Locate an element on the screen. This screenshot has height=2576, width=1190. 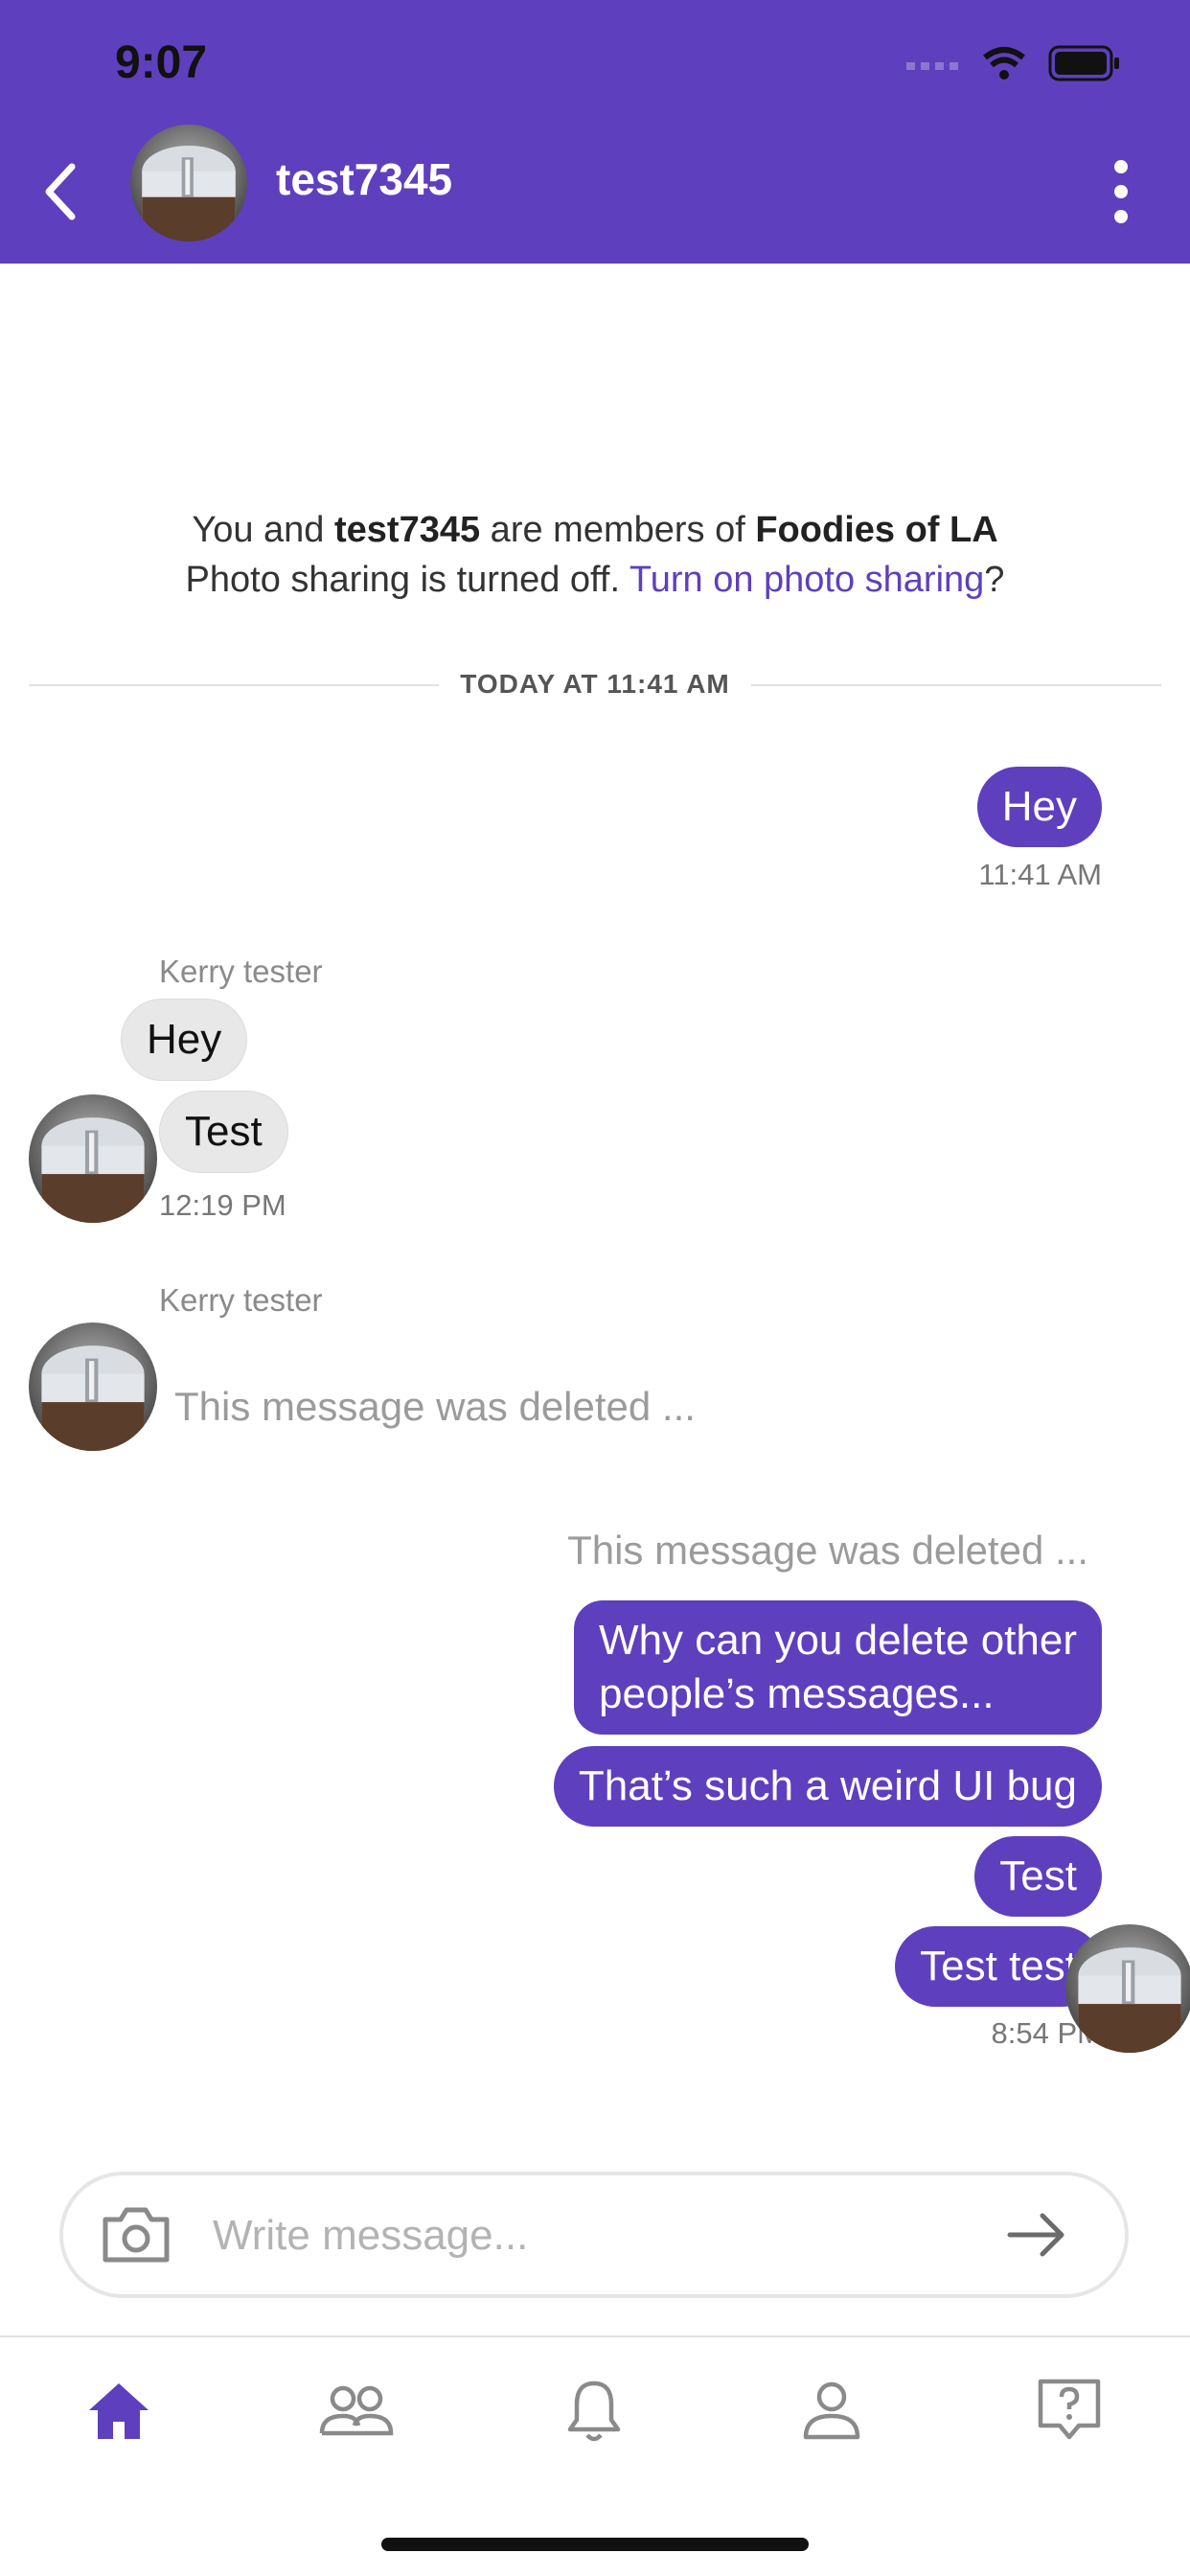
signal-icon is located at coordinates (932, 66).